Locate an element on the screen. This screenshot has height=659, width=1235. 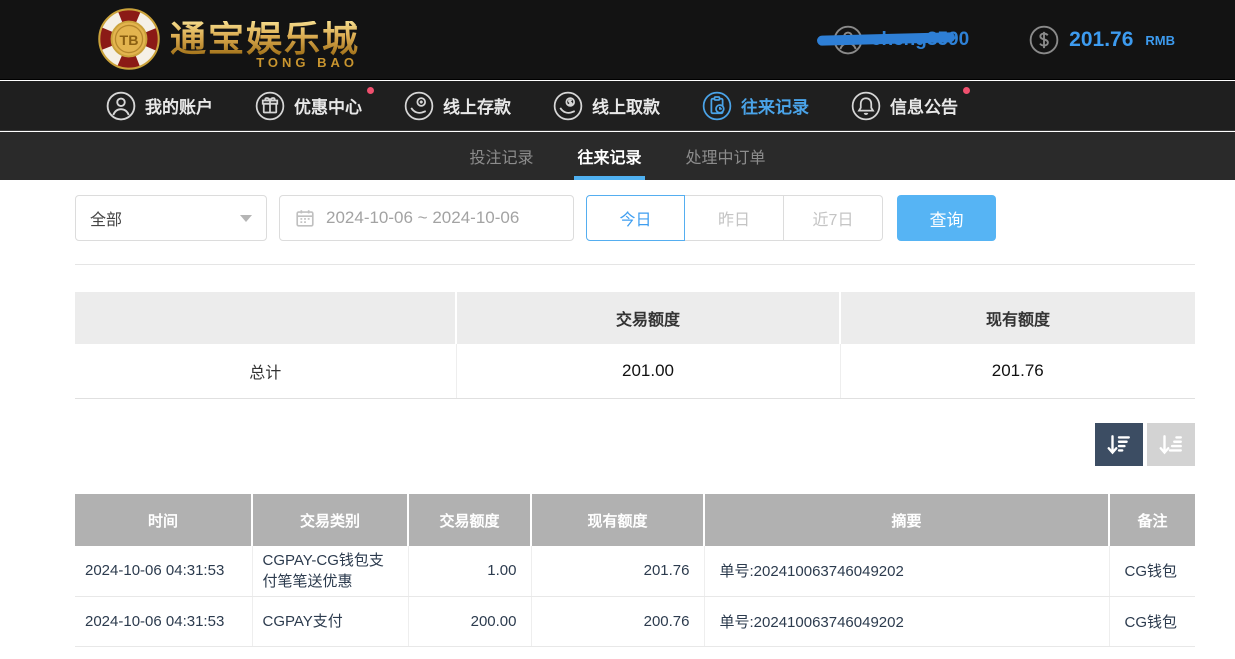
quick-date-group: 今日 昨日 近7日 is located at coordinates (734, 218).